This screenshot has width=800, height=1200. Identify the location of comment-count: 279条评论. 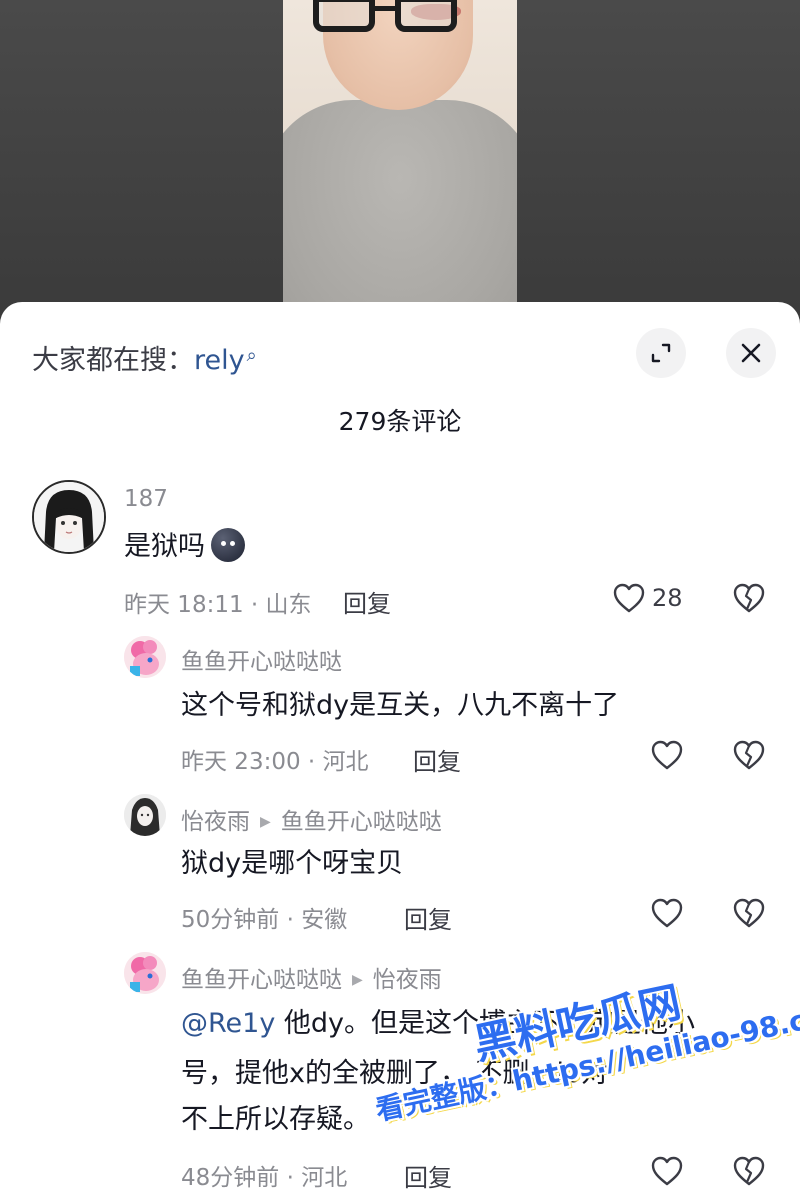
(400, 421).